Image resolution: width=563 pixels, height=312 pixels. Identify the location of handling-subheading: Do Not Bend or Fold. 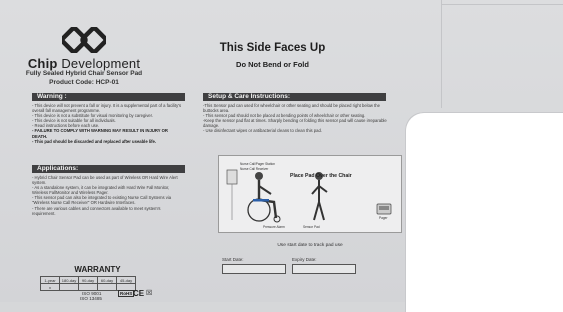
(272, 64).